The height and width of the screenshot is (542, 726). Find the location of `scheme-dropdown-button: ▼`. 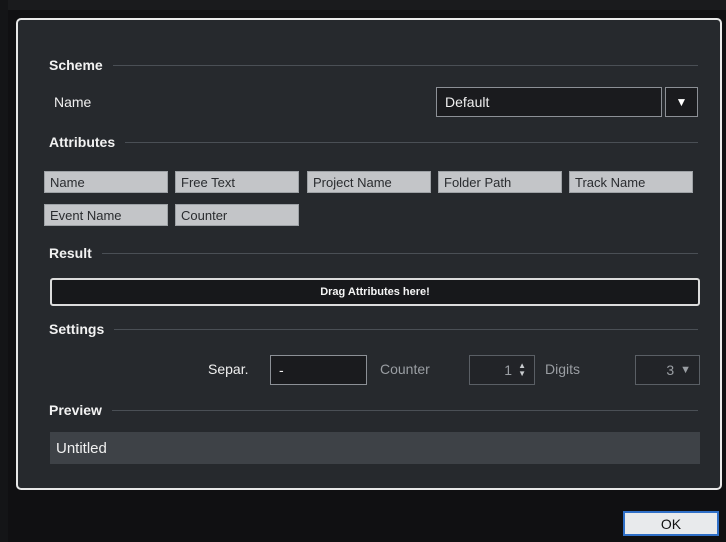

scheme-dropdown-button: ▼ is located at coordinates (681, 102).